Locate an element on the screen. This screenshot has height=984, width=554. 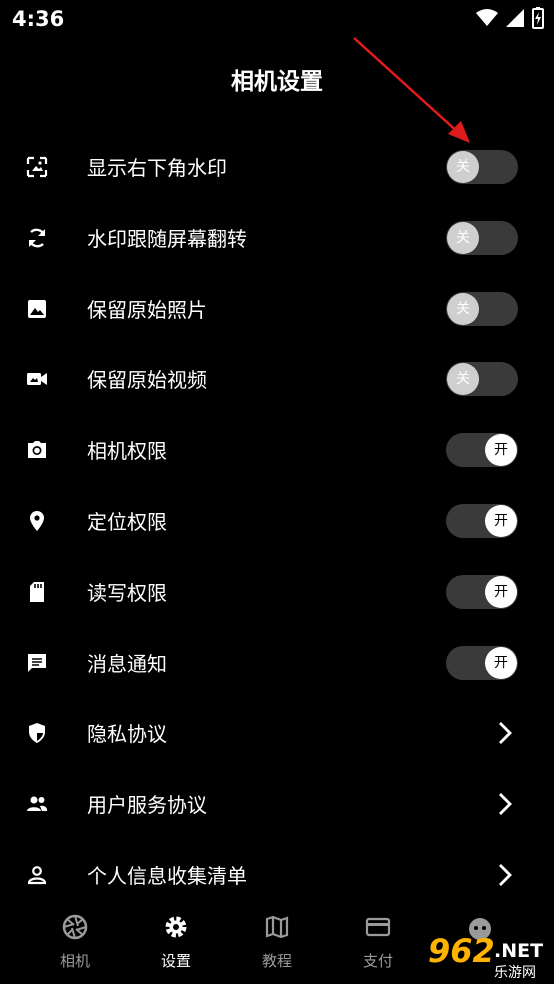
setting-label: 相机权限 is located at coordinates (127, 451).